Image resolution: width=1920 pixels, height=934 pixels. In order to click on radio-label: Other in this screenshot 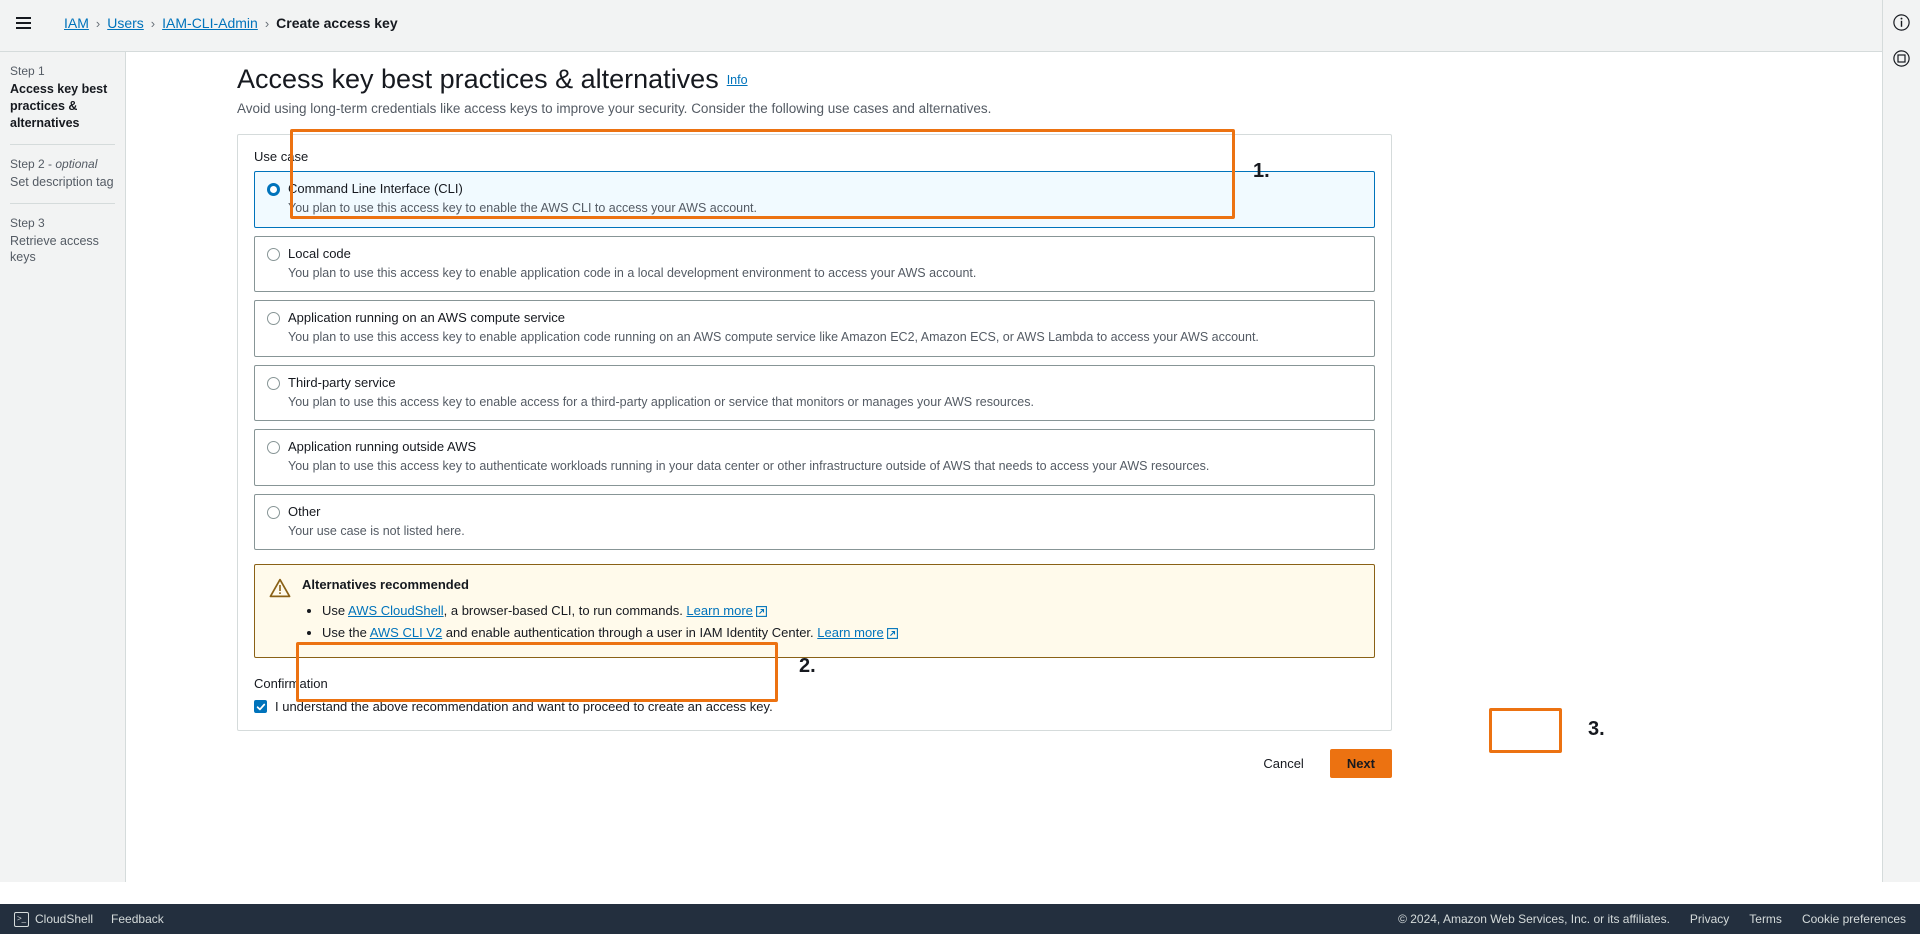, I will do `click(304, 511)`.